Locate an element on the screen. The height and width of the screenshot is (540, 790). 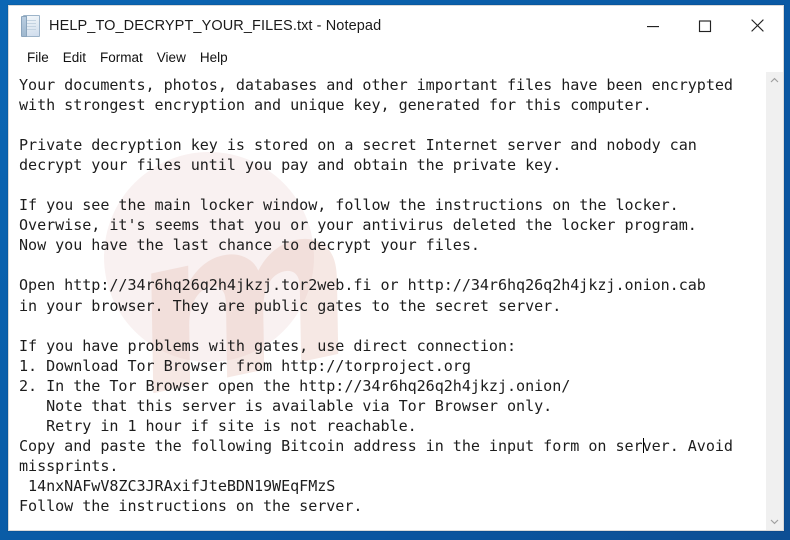
window-controls is located at coordinates (705, 25).